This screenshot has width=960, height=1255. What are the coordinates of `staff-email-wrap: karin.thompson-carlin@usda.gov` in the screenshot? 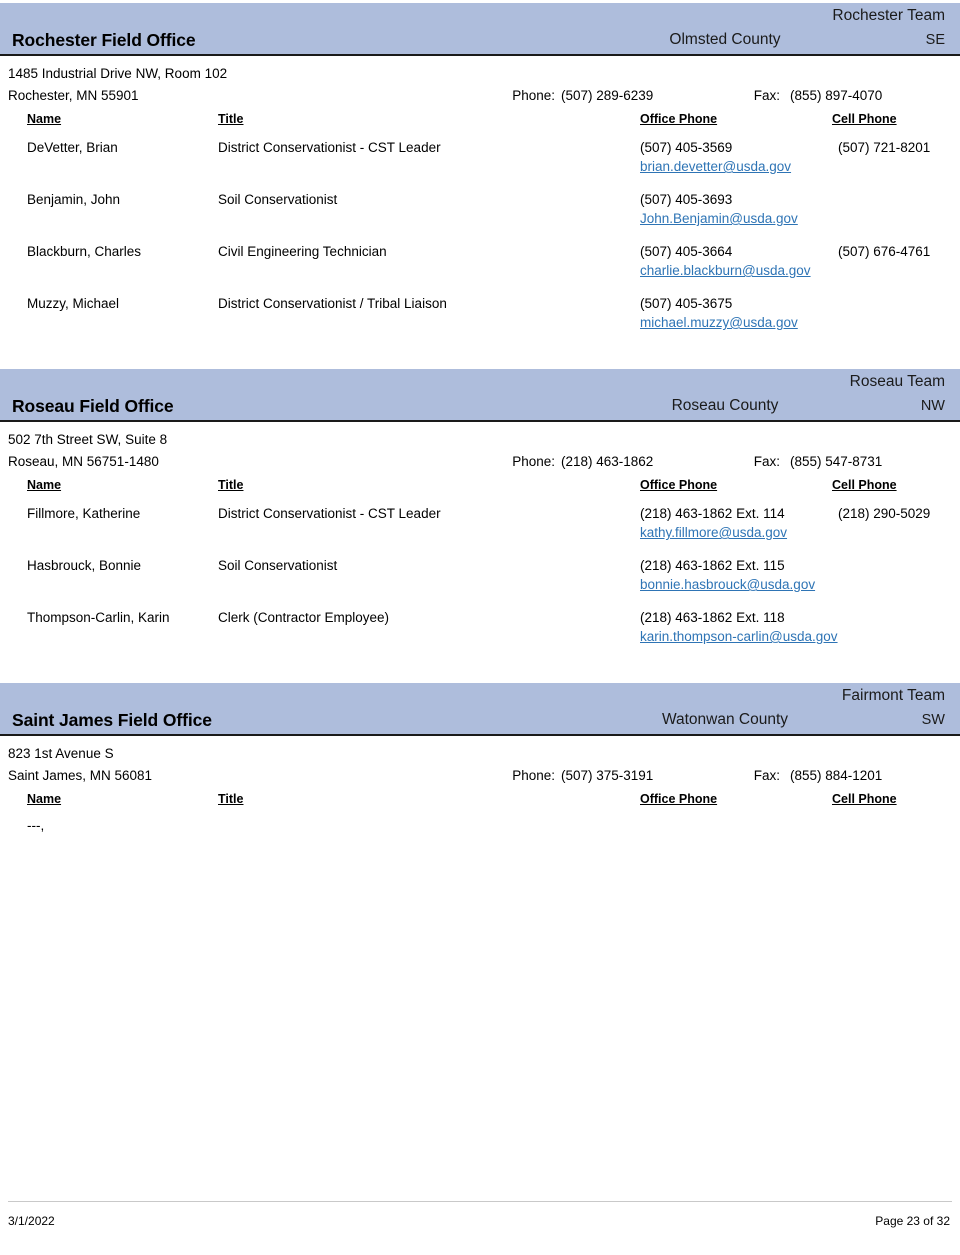 It's located at (739, 636).